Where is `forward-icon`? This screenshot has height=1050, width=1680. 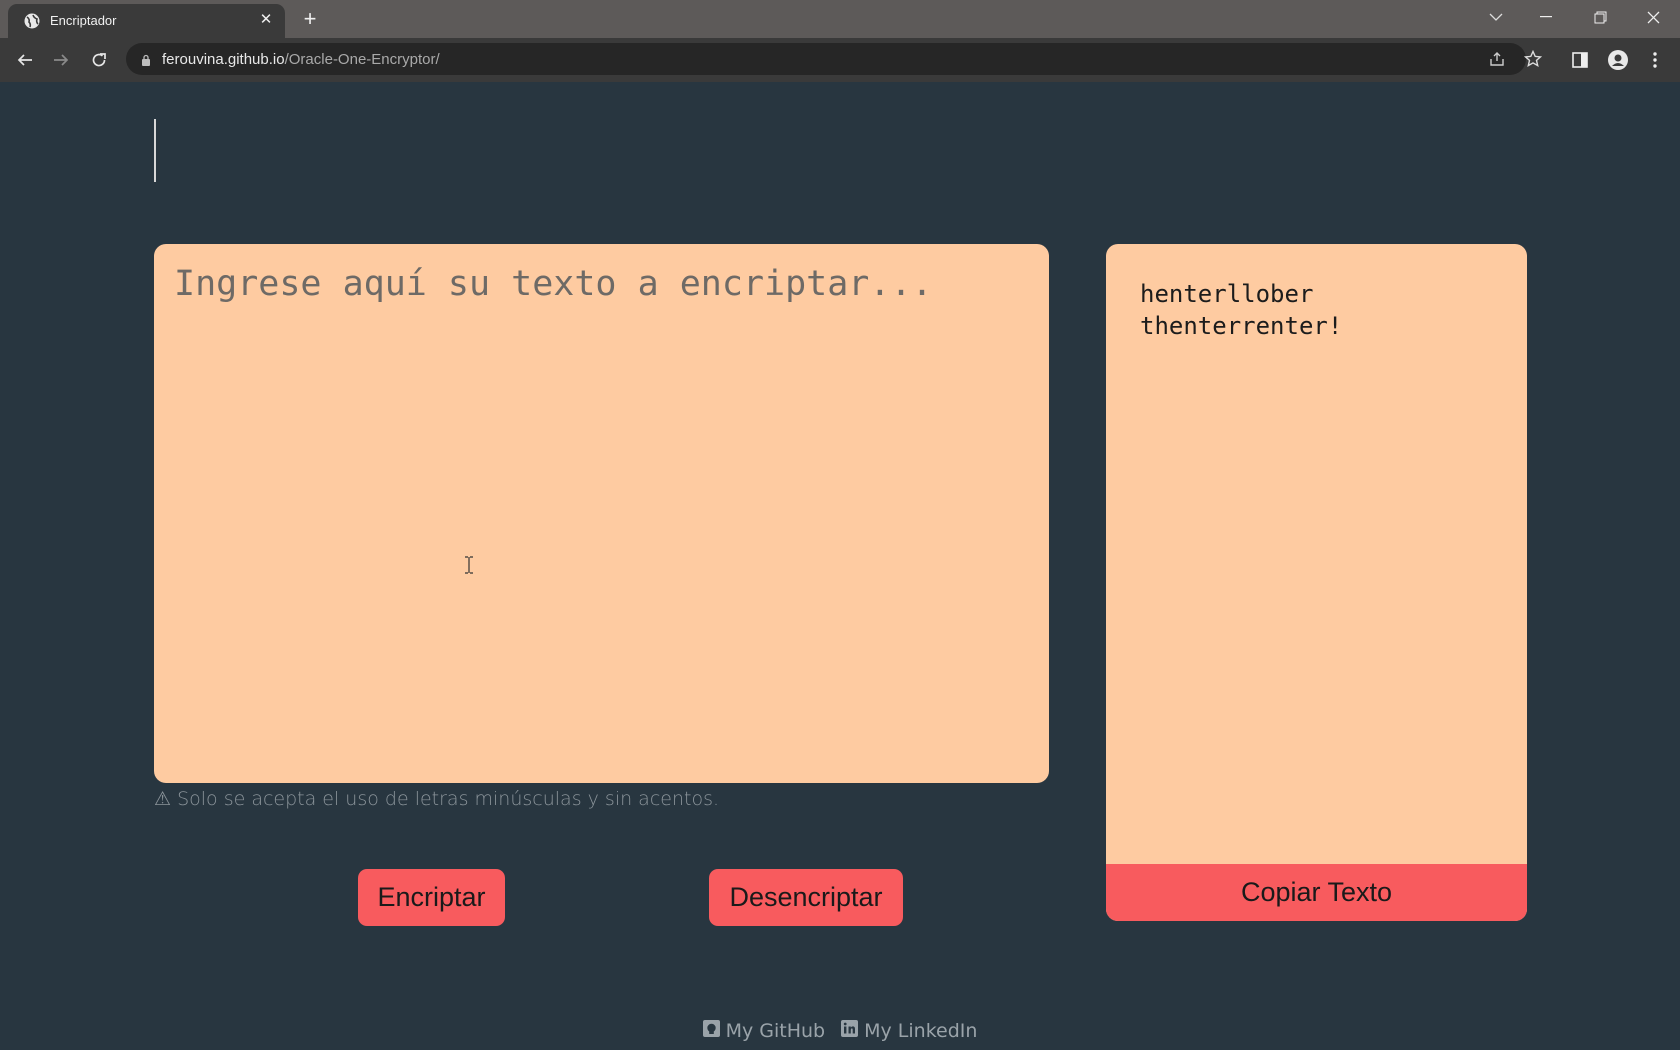 forward-icon is located at coordinates (61, 60).